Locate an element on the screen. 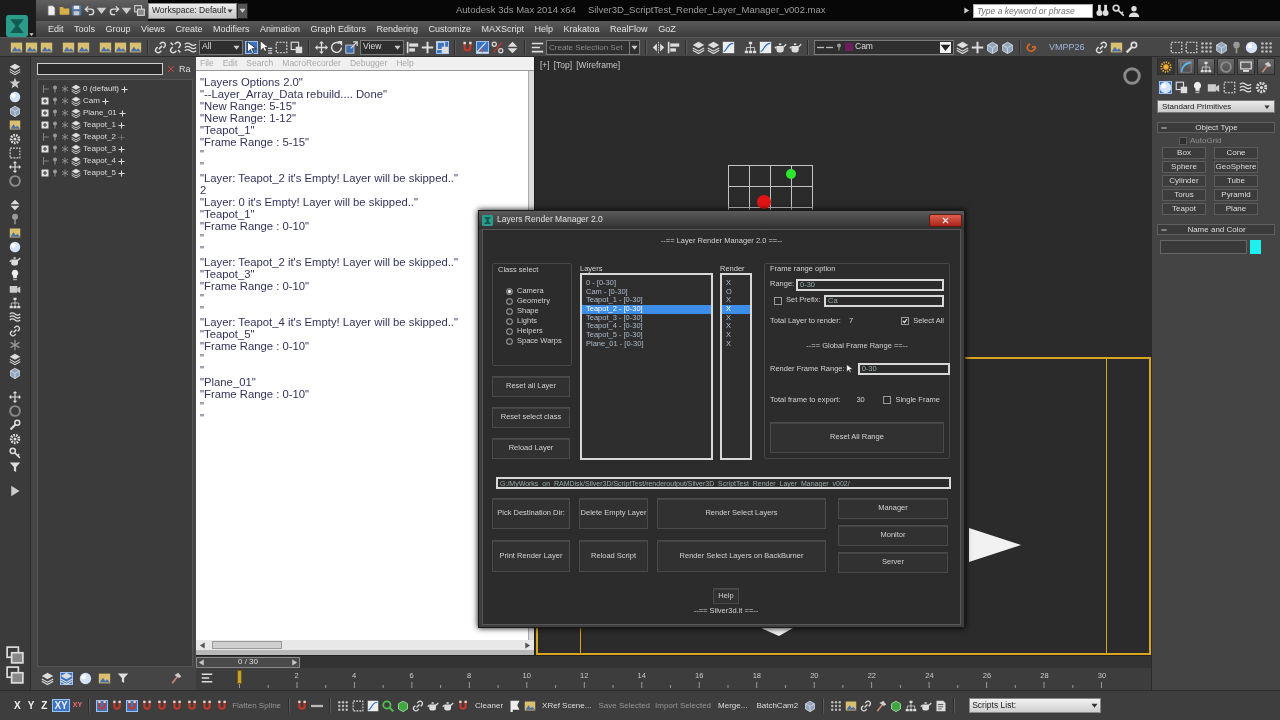 The image size is (1280, 720). key-icon is located at coordinates (15, 453).